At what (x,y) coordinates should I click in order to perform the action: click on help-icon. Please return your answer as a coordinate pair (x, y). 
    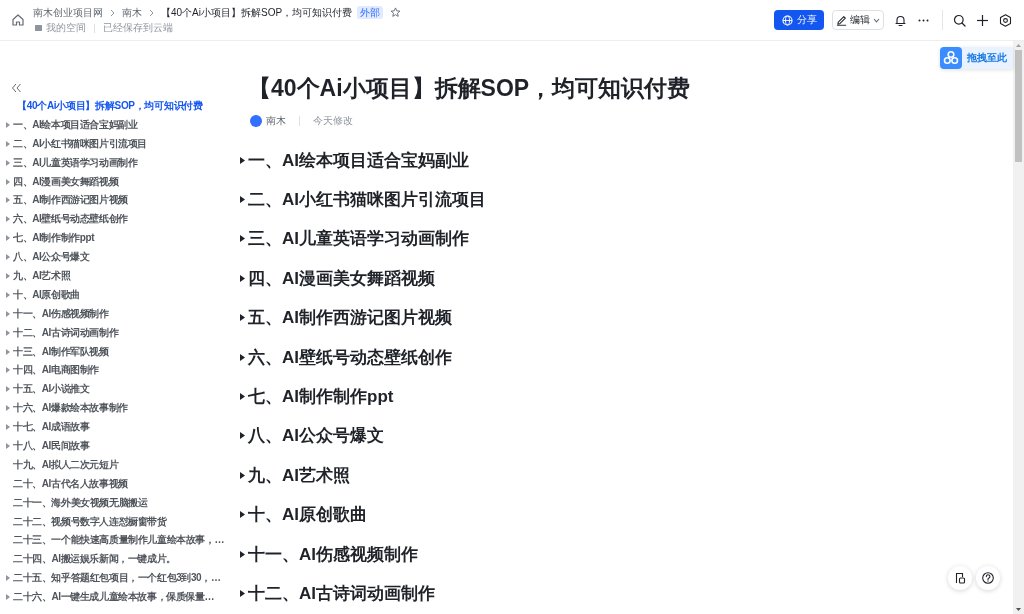
    Looking at the image, I should click on (988, 578).